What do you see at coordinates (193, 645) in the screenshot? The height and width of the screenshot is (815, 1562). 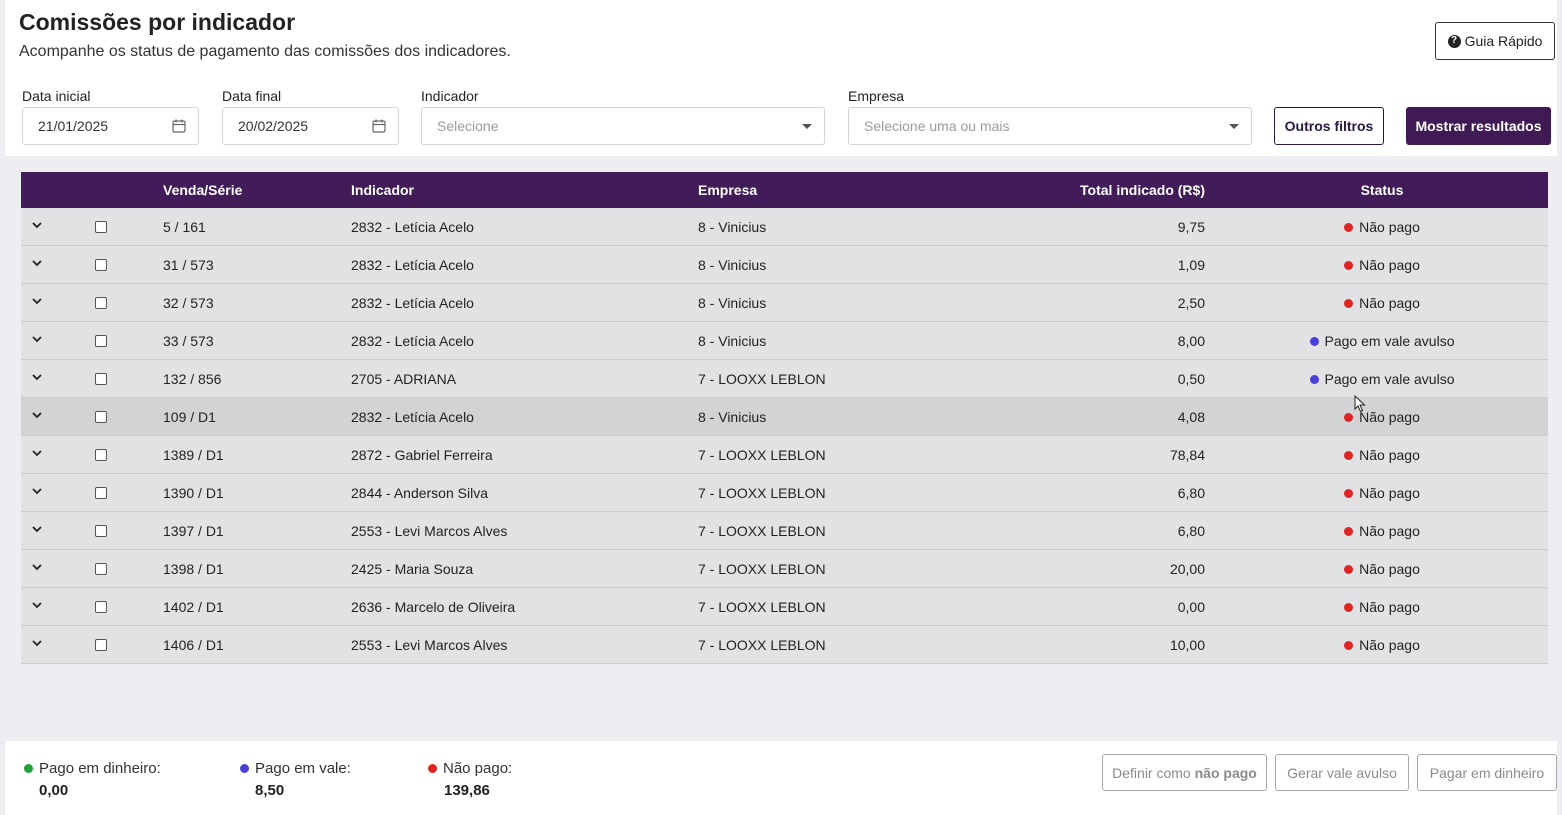 I see `cell-venda: 1406 / D1` at bounding box center [193, 645].